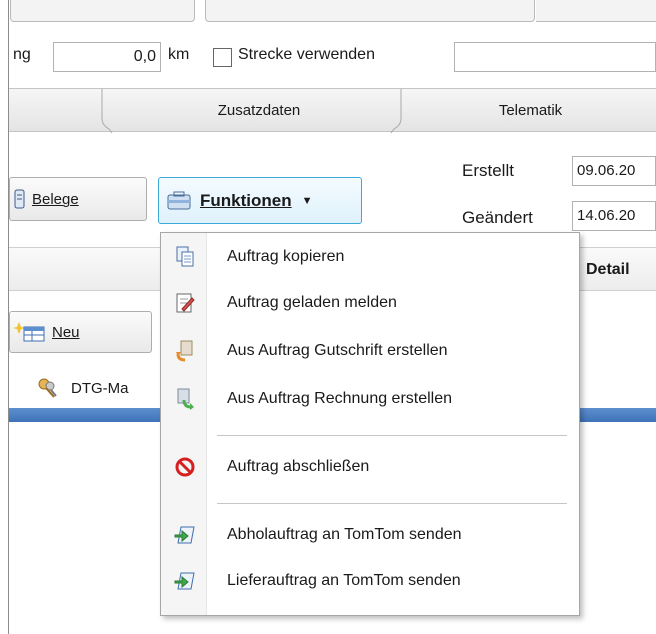 The image size is (656, 634). What do you see at coordinates (307, 200) in the screenshot?
I see `chevron-down-icon: ▼` at bounding box center [307, 200].